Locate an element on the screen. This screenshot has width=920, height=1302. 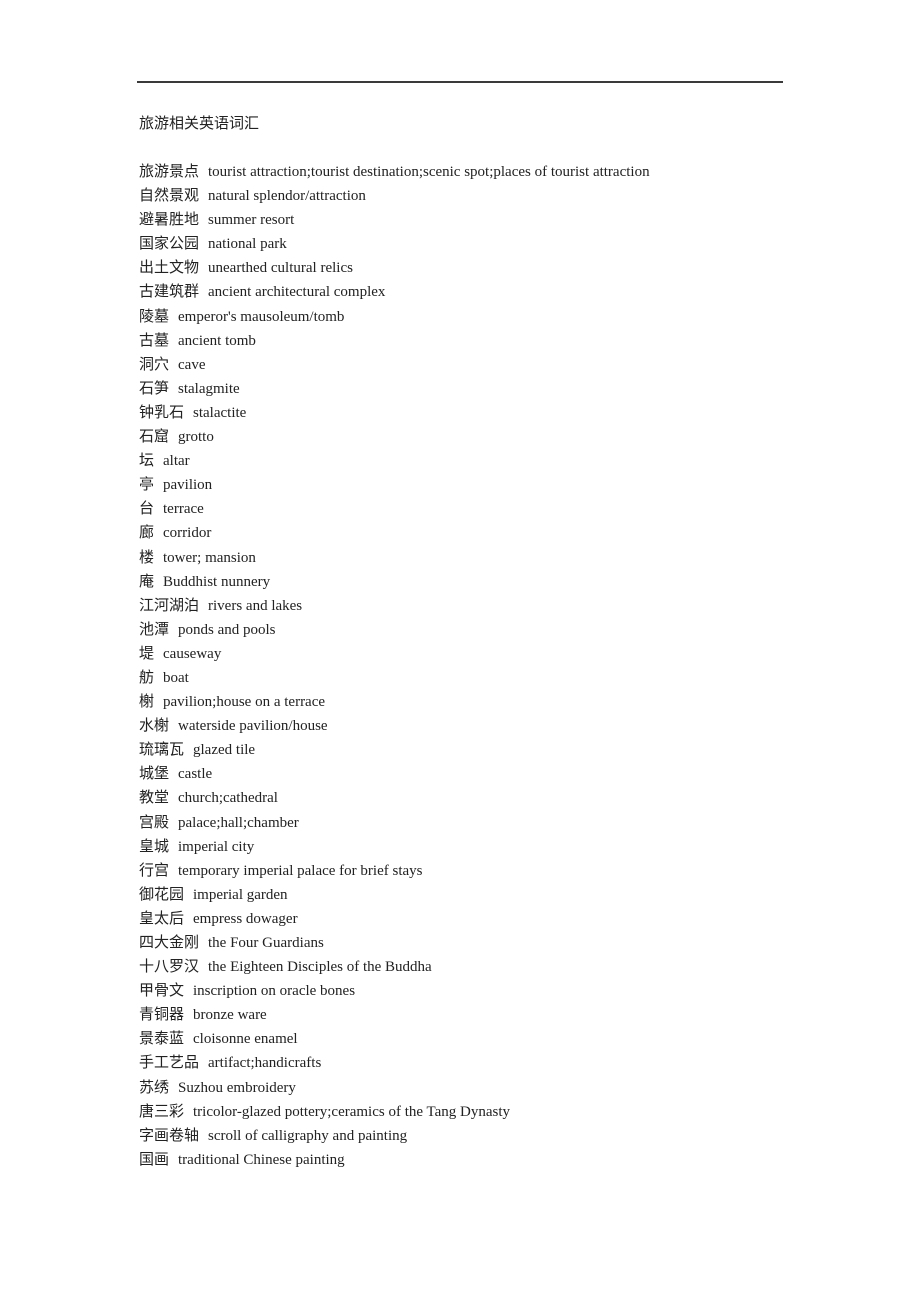
english-translation: tower; mansion is located at coordinates (209, 557).